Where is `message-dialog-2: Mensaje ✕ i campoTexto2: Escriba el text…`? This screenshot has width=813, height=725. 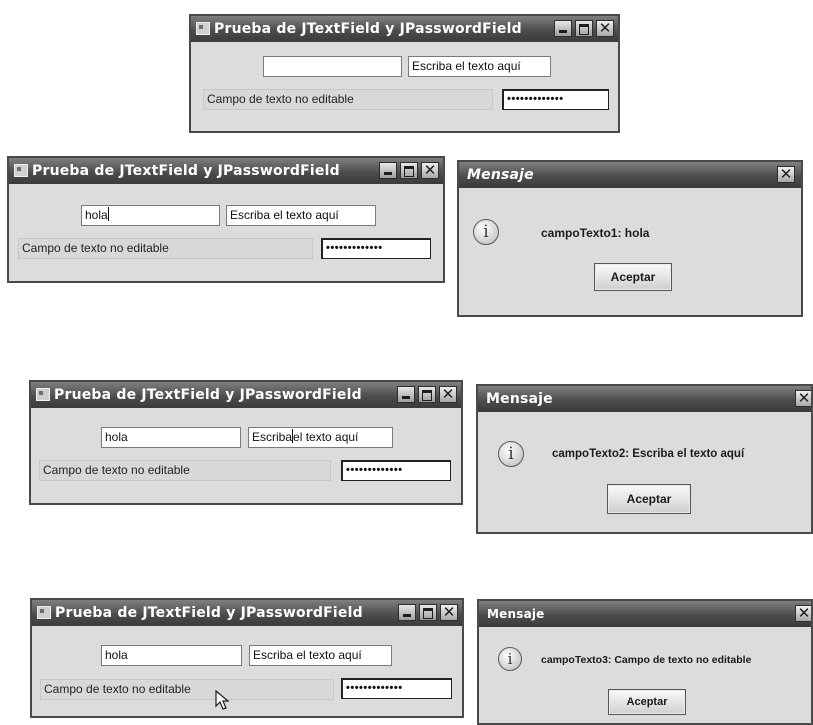 message-dialog-2: Mensaje ✕ i campoTexto2: Escriba el text… is located at coordinates (644, 459).